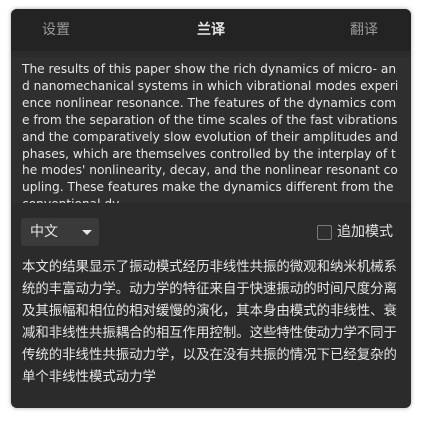  What do you see at coordinates (365, 232) in the screenshot?
I see `append-mode-label: 追加模式` at bounding box center [365, 232].